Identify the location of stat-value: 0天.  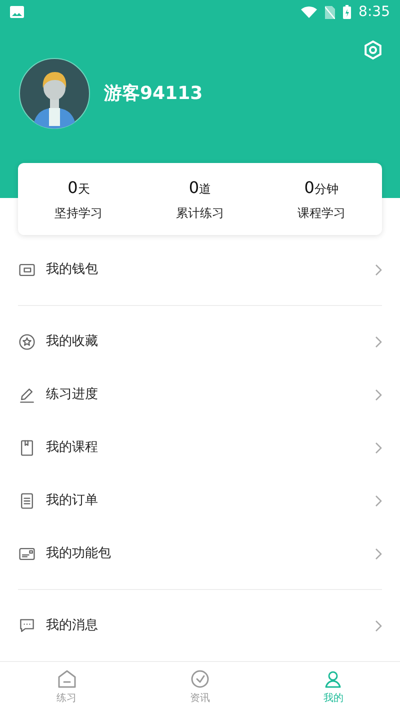
(79, 188).